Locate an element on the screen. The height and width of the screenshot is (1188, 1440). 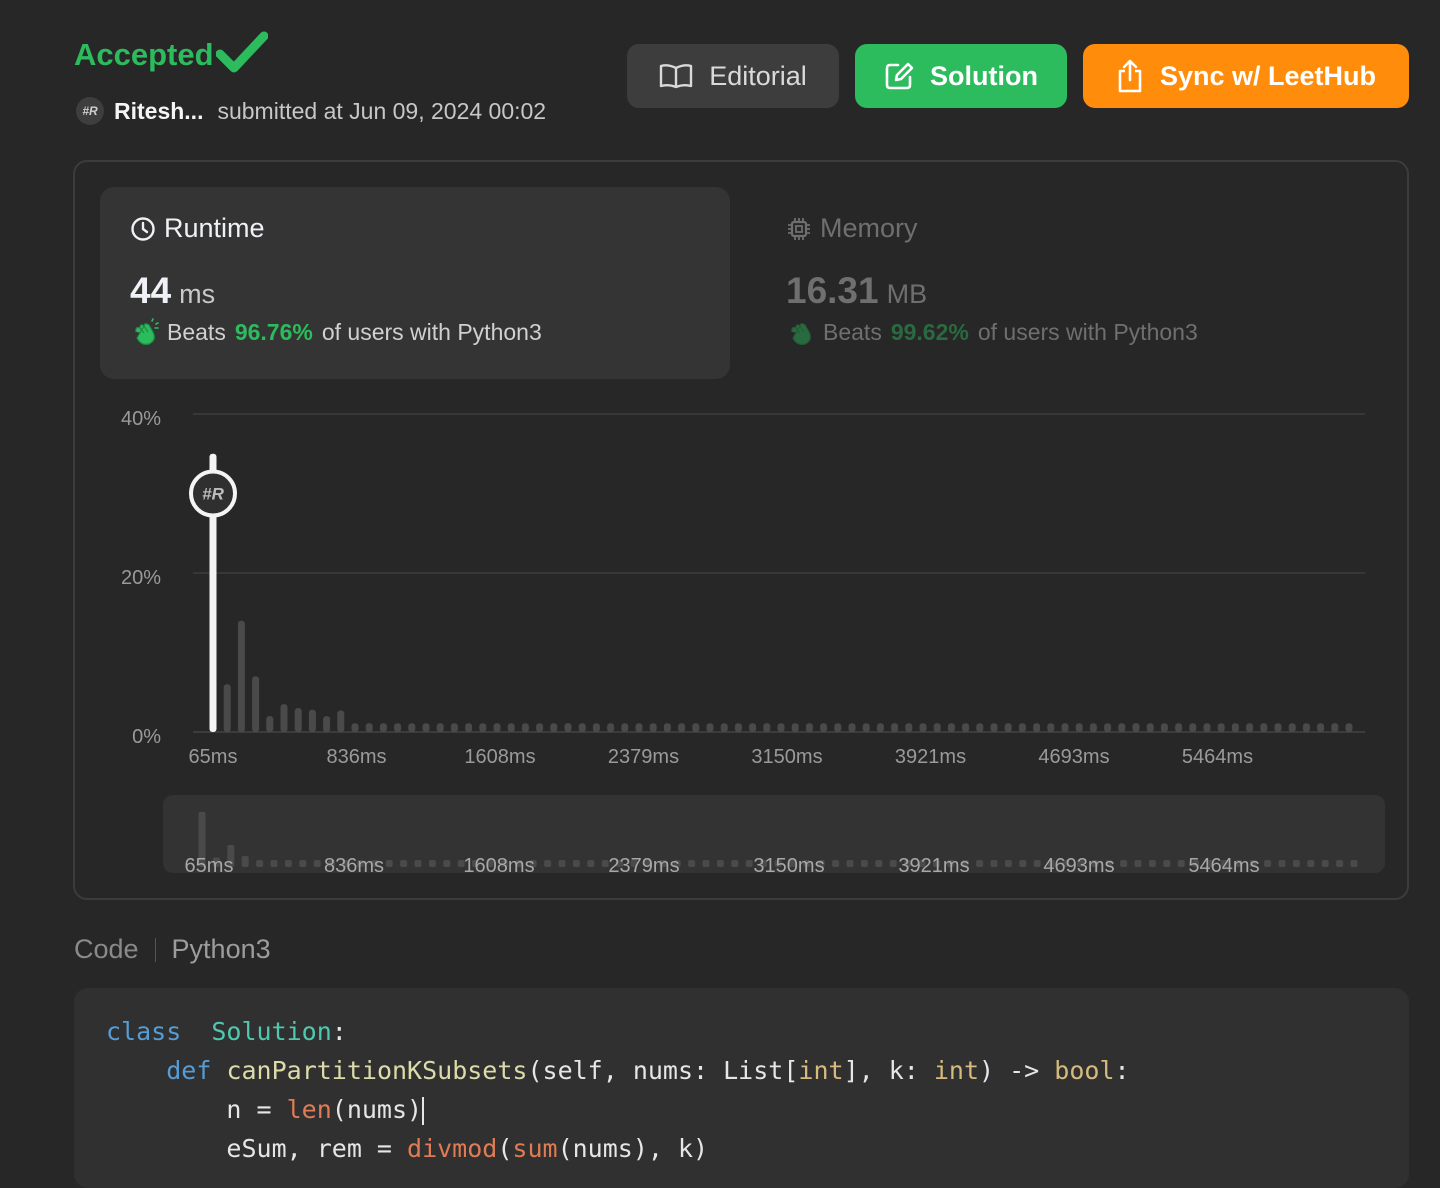
x-tick-label: 836ms is located at coordinates (356, 757).